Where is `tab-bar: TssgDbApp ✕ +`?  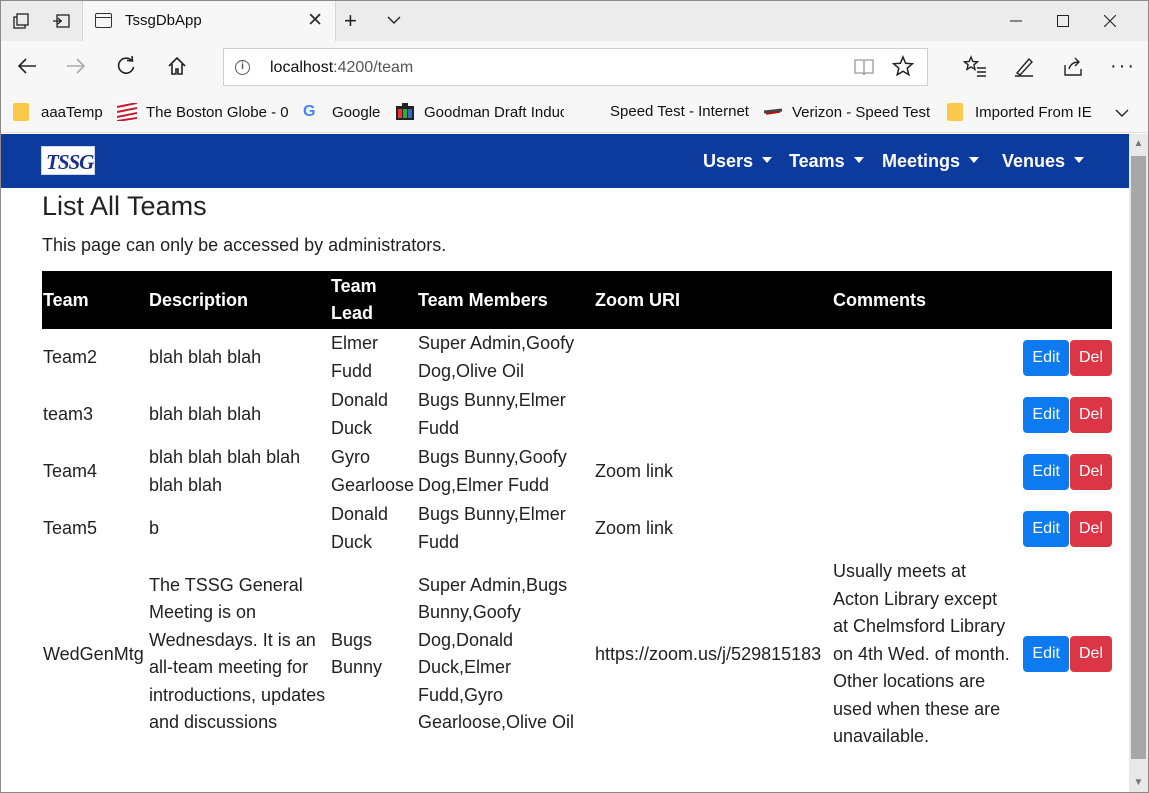 tab-bar: TssgDbApp ✕ + is located at coordinates (574, 21).